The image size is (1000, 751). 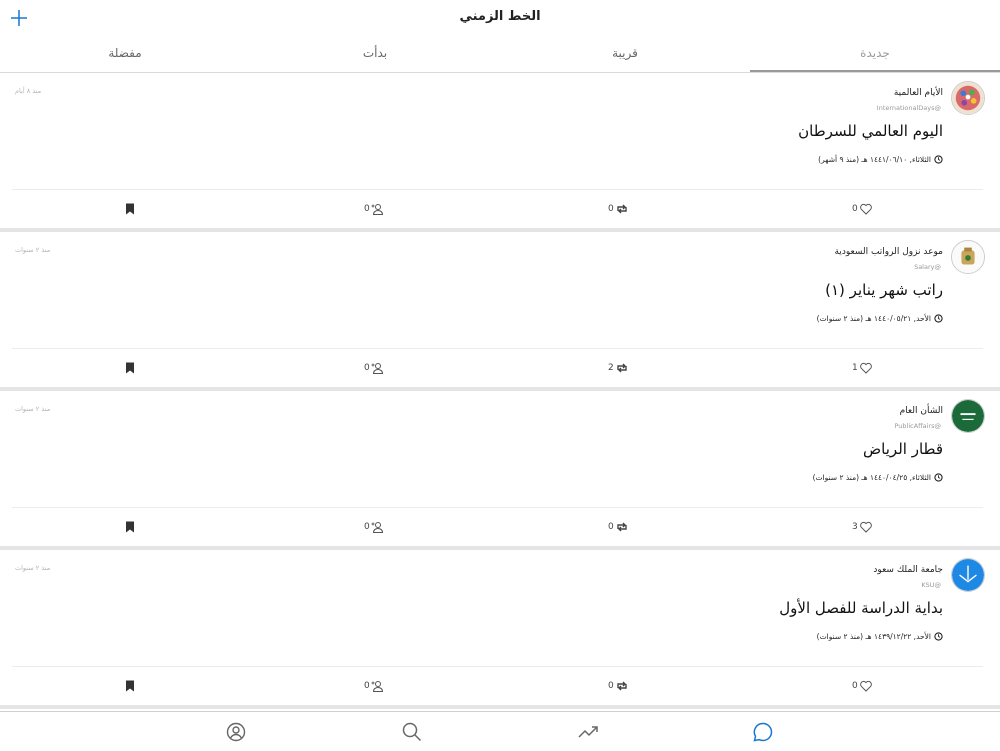 What do you see at coordinates (908, 108) in the screenshot?
I see `author-handle: InternationalDays@` at bounding box center [908, 108].